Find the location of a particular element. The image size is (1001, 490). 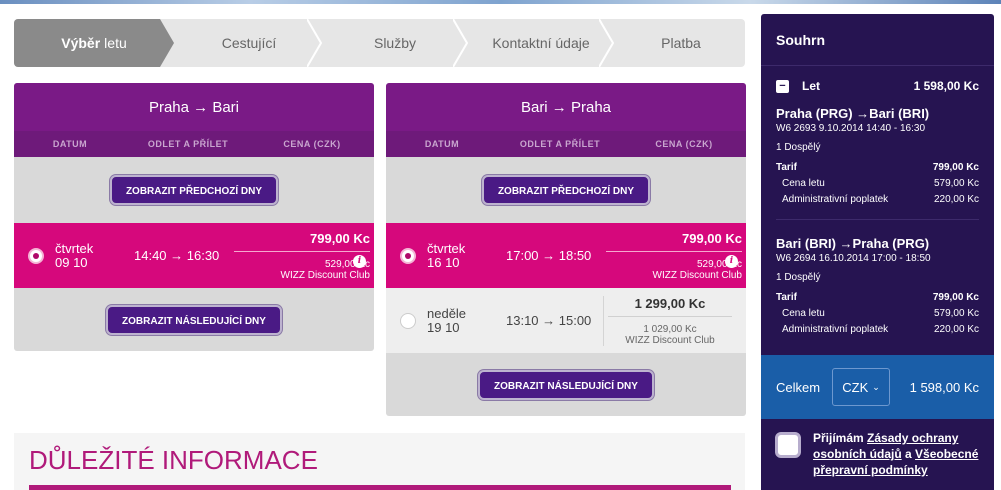

terms-mid: a is located at coordinates (908, 454).